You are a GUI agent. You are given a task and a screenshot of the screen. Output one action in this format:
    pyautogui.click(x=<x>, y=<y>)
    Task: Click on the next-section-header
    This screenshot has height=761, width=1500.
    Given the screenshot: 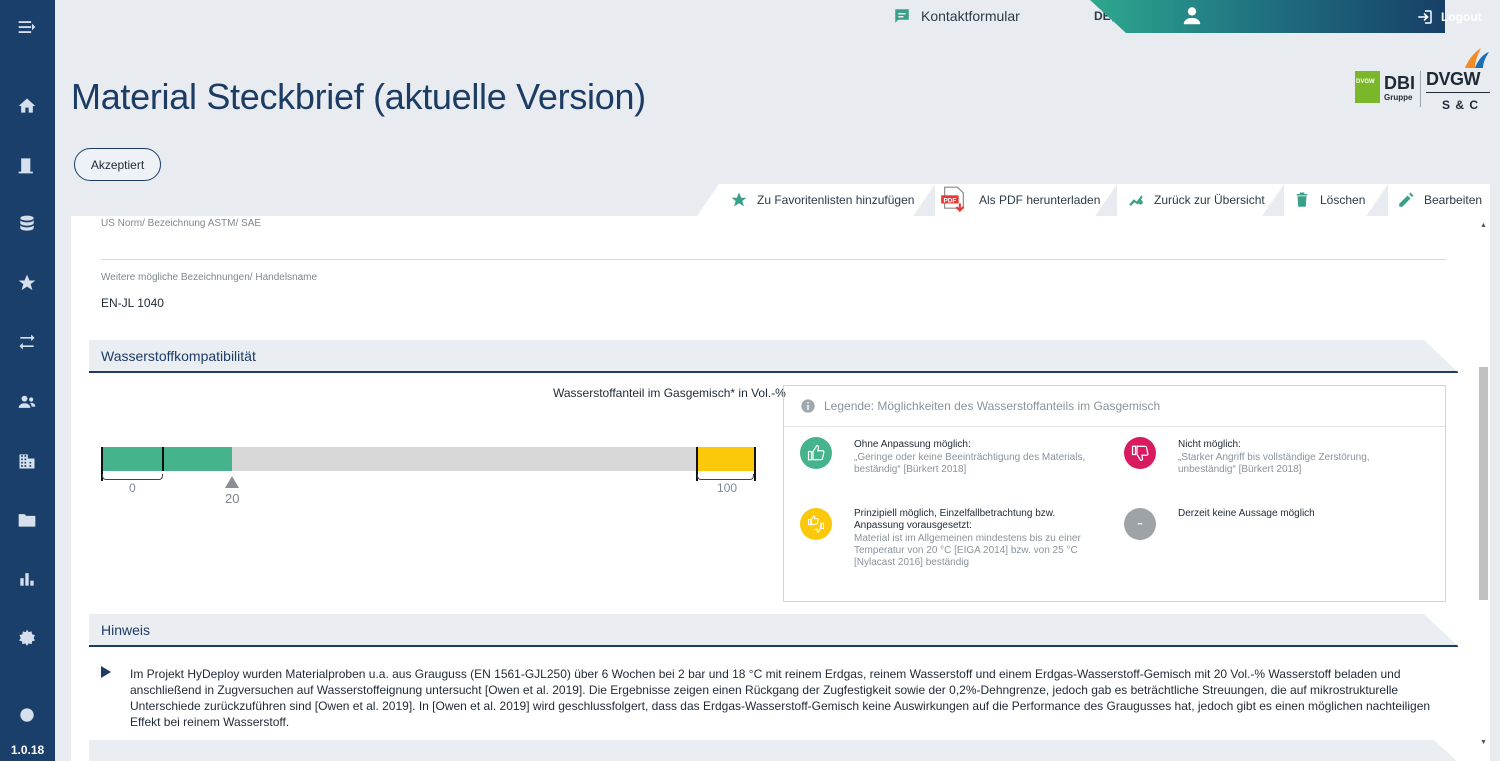 What is the action you would take?
    pyautogui.click(x=773, y=750)
    